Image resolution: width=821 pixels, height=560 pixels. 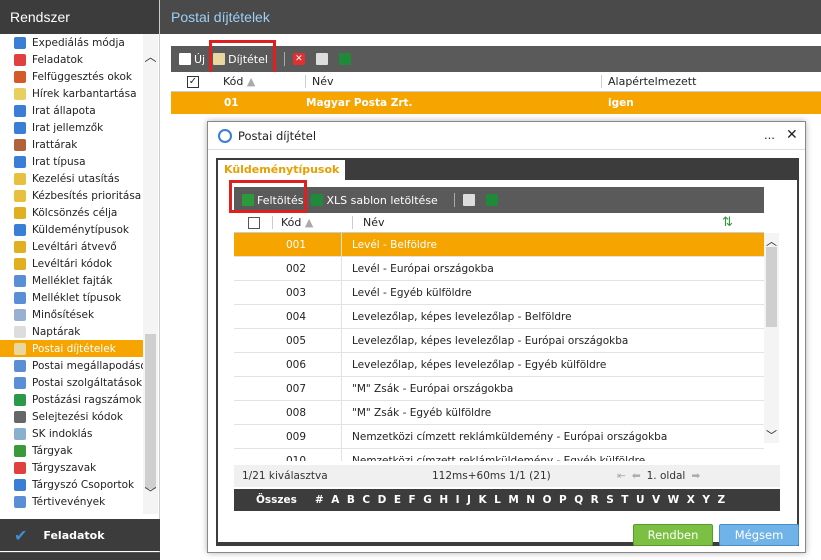 I want to click on filter-letter: U, so click(x=640, y=500).